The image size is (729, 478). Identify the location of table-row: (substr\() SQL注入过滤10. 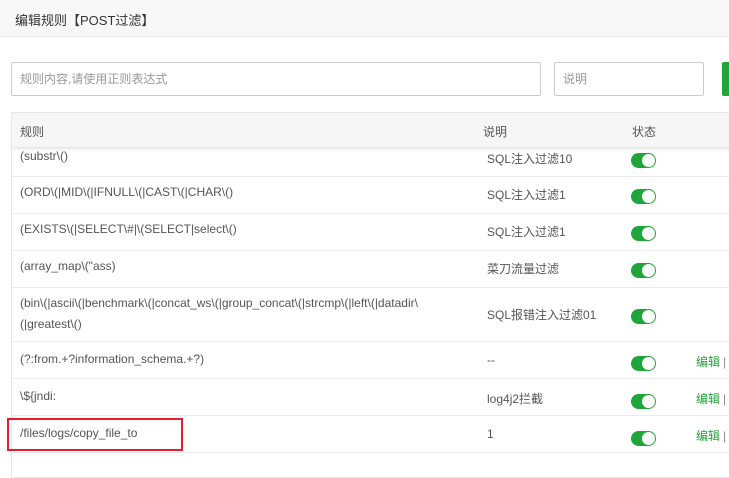
(370, 160).